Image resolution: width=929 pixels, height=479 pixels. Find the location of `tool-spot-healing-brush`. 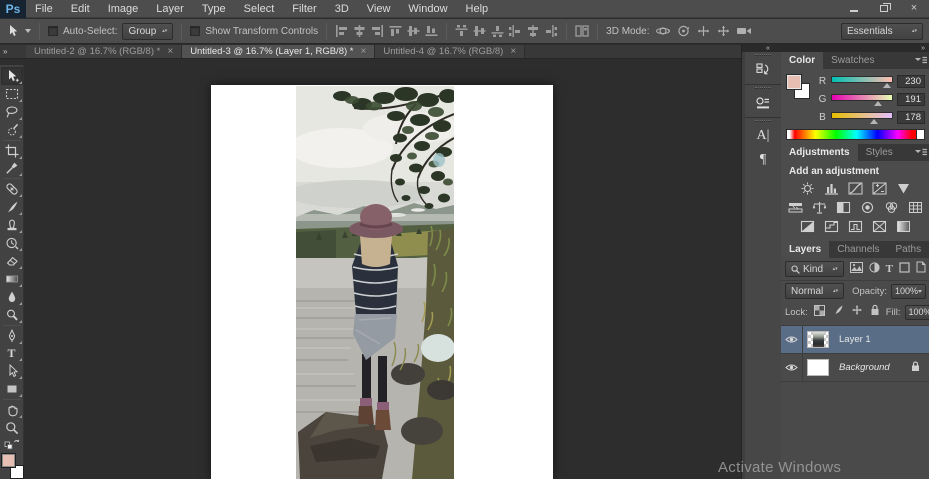

tool-spot-healing-brush is located at coordinates (12, 189).